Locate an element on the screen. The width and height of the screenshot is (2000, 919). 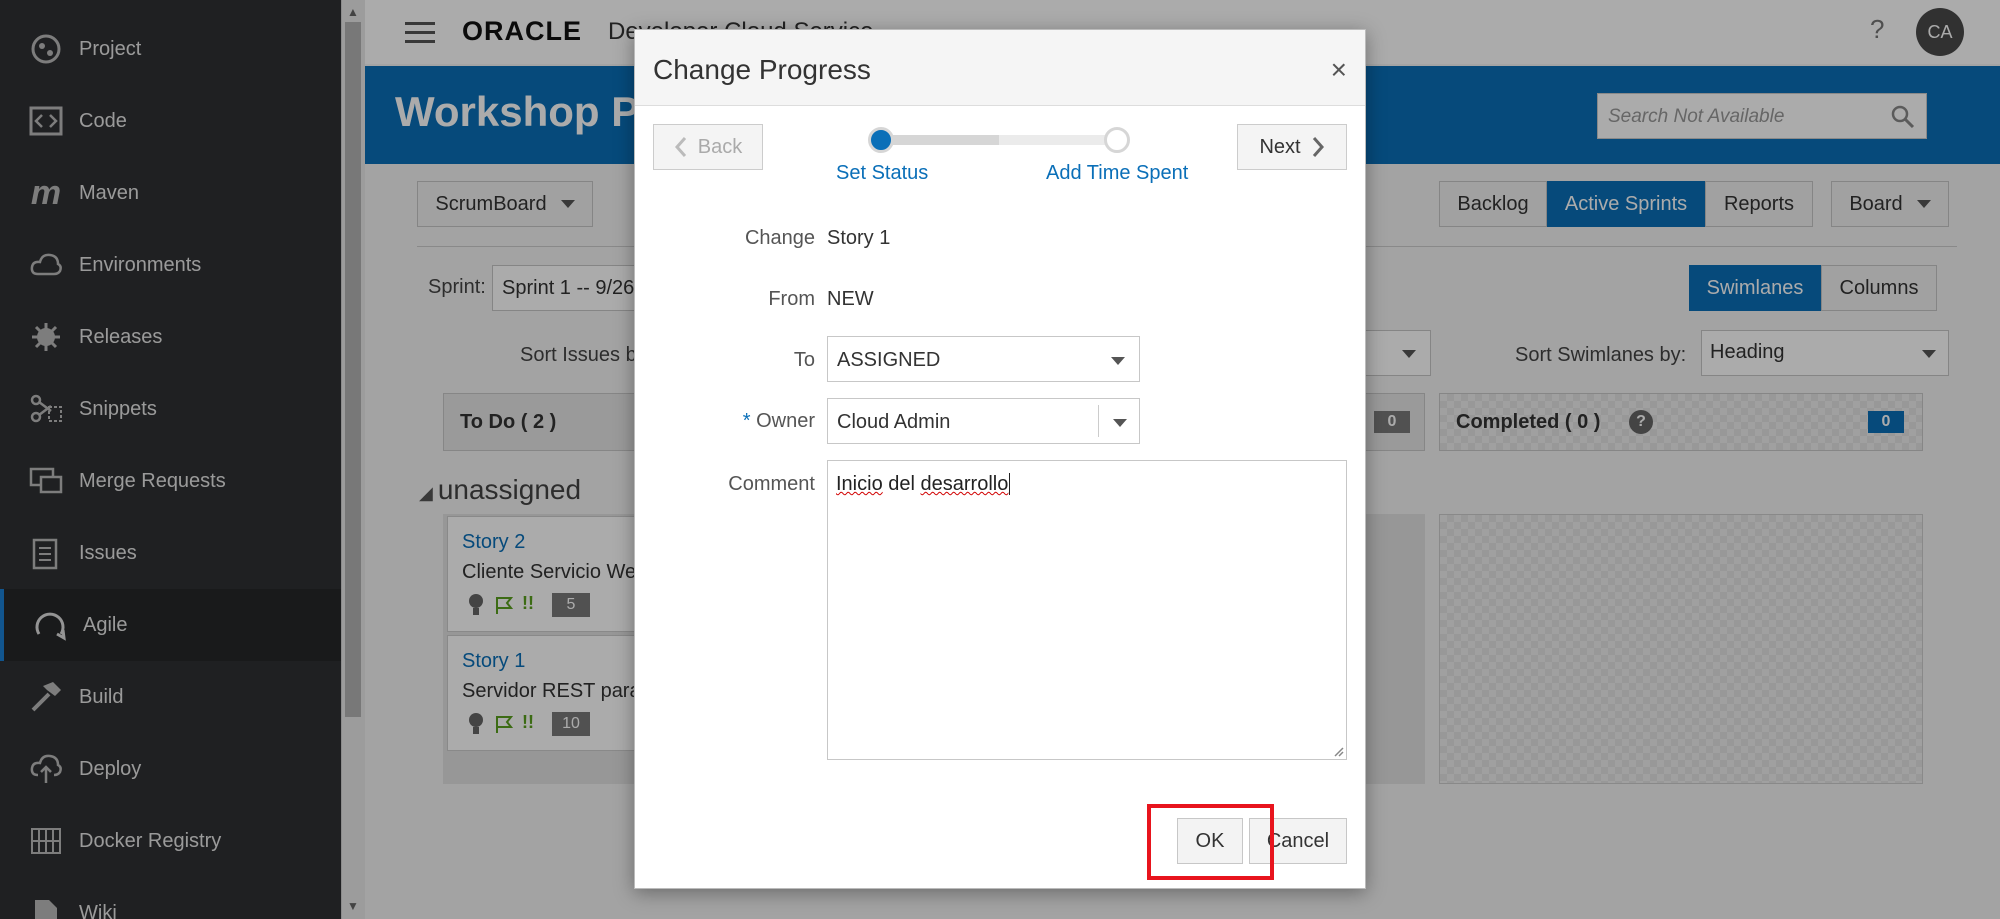
combobox-divider is located at coordinates (1098, 421).